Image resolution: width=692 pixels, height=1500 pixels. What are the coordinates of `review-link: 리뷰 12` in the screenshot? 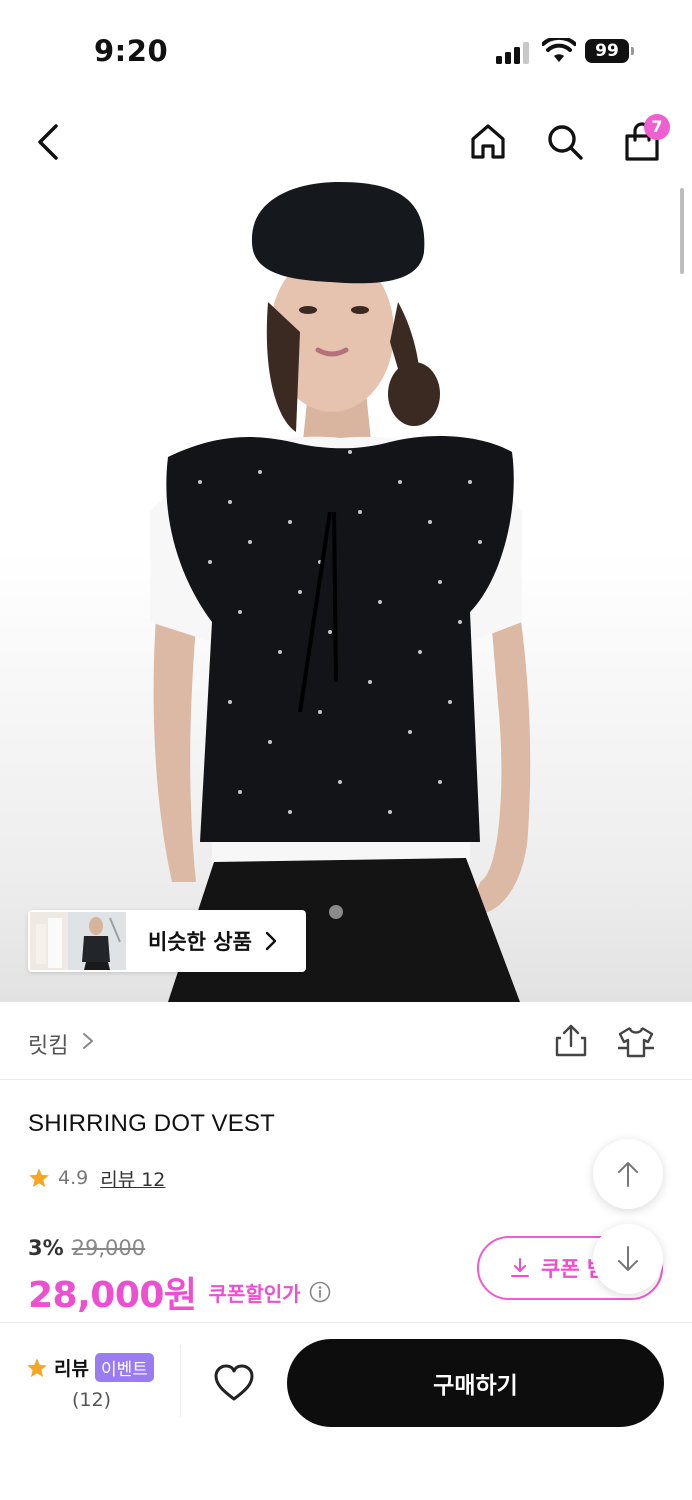 It's located at (132, 1178).